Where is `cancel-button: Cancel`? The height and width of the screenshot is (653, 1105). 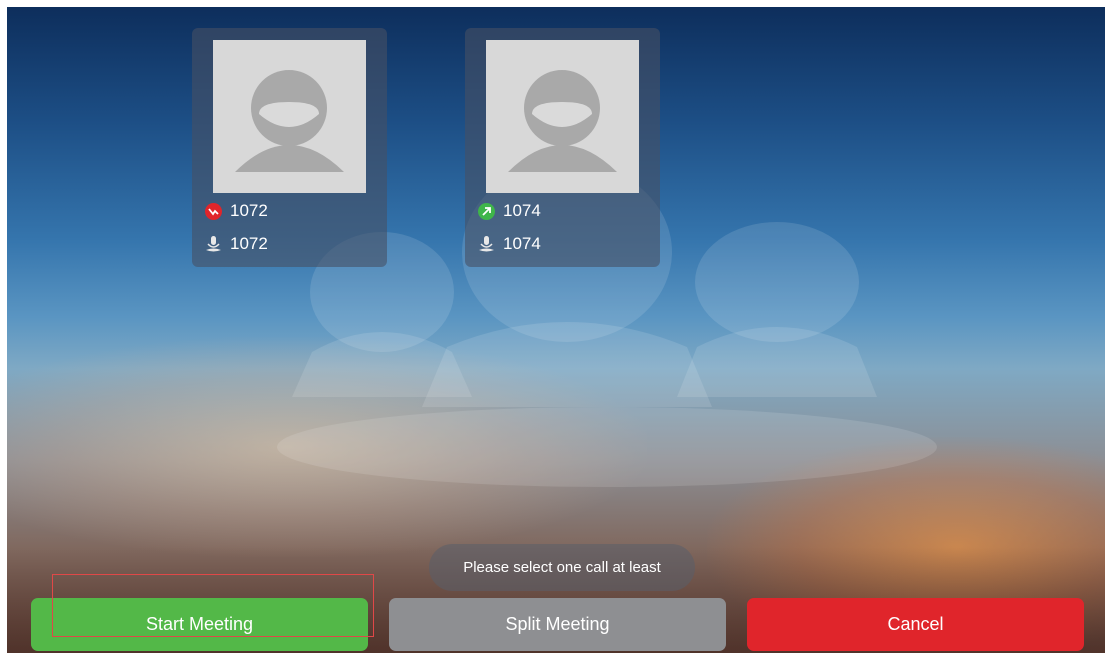 cancel-button: Cancel is located at coordinates (915, 624).